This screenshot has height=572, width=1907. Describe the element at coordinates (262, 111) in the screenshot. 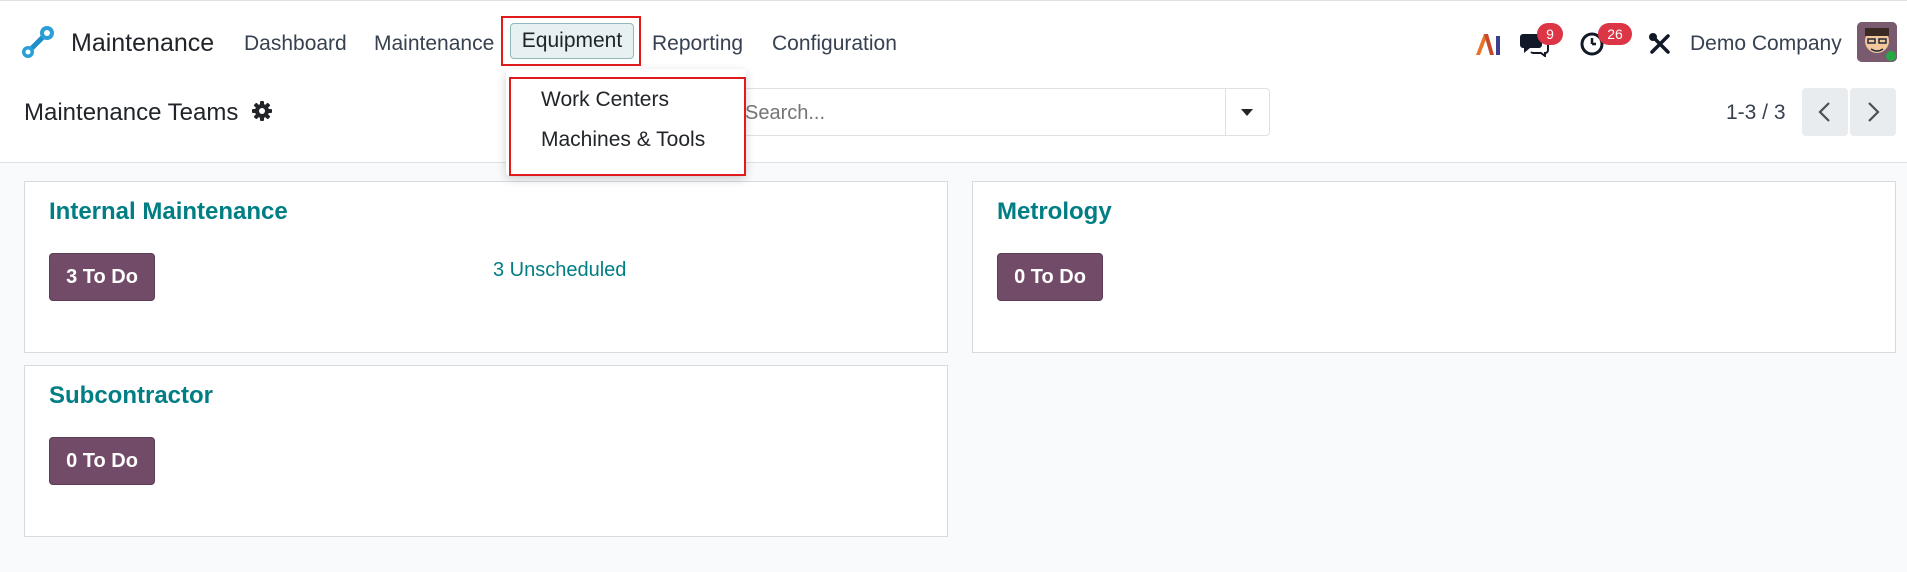

I see `gear-icon` at that location.